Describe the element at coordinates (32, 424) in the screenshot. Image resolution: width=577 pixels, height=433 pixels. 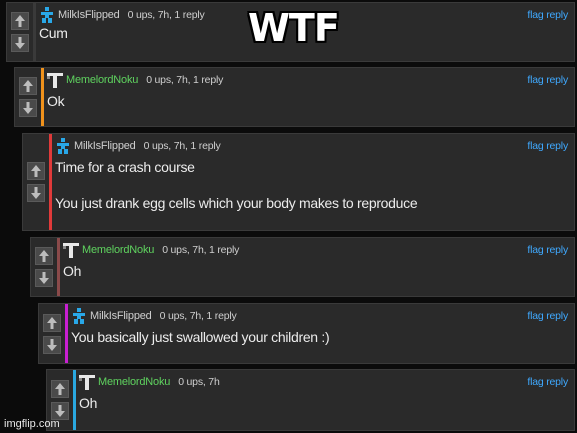
I see `watermark: imgflip.com` at that location.